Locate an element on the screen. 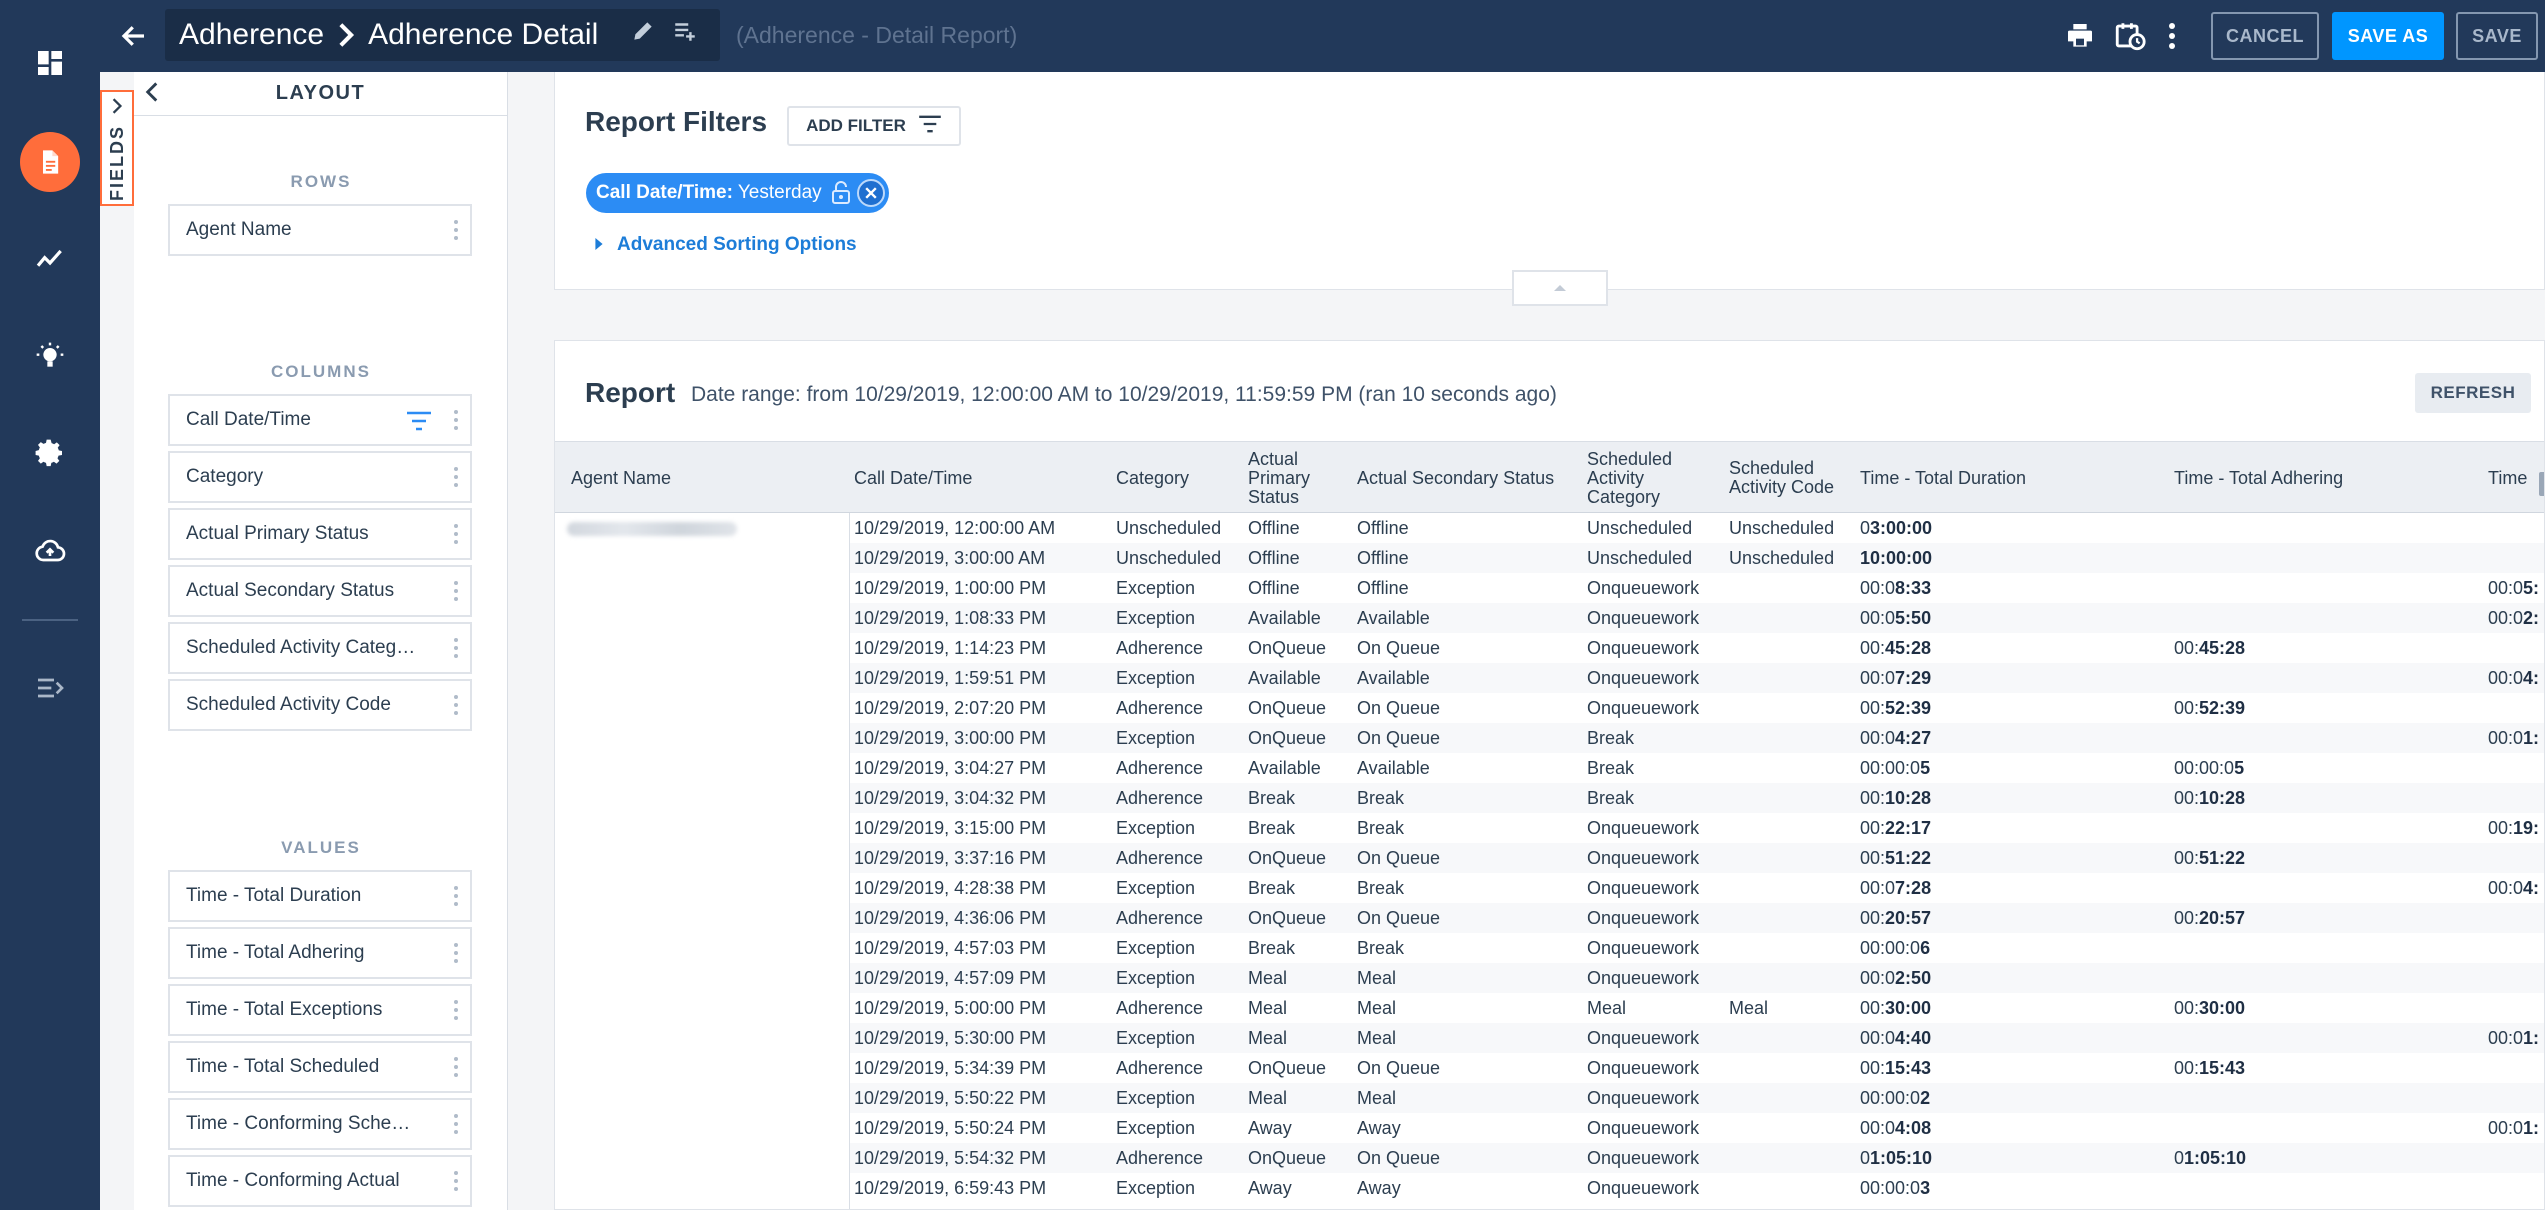  cell-actual-secondary-status: Away is located at coordinates (1379, 1188).